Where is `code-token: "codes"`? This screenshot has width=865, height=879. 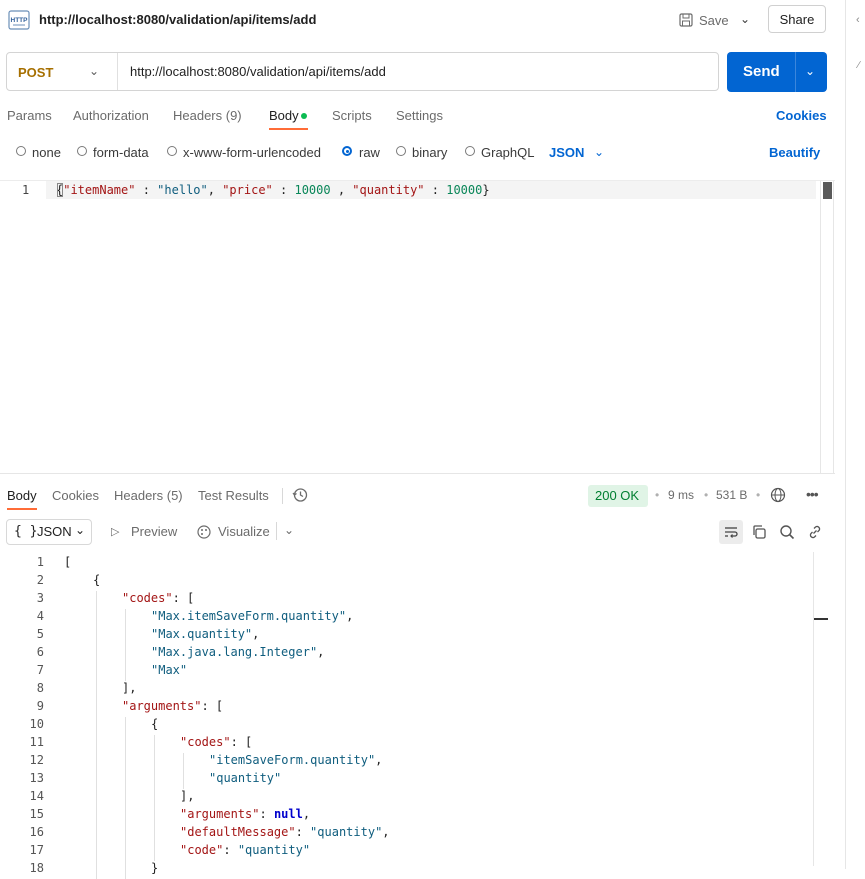
code-token: "codes" is located at coordinates (147, 598).